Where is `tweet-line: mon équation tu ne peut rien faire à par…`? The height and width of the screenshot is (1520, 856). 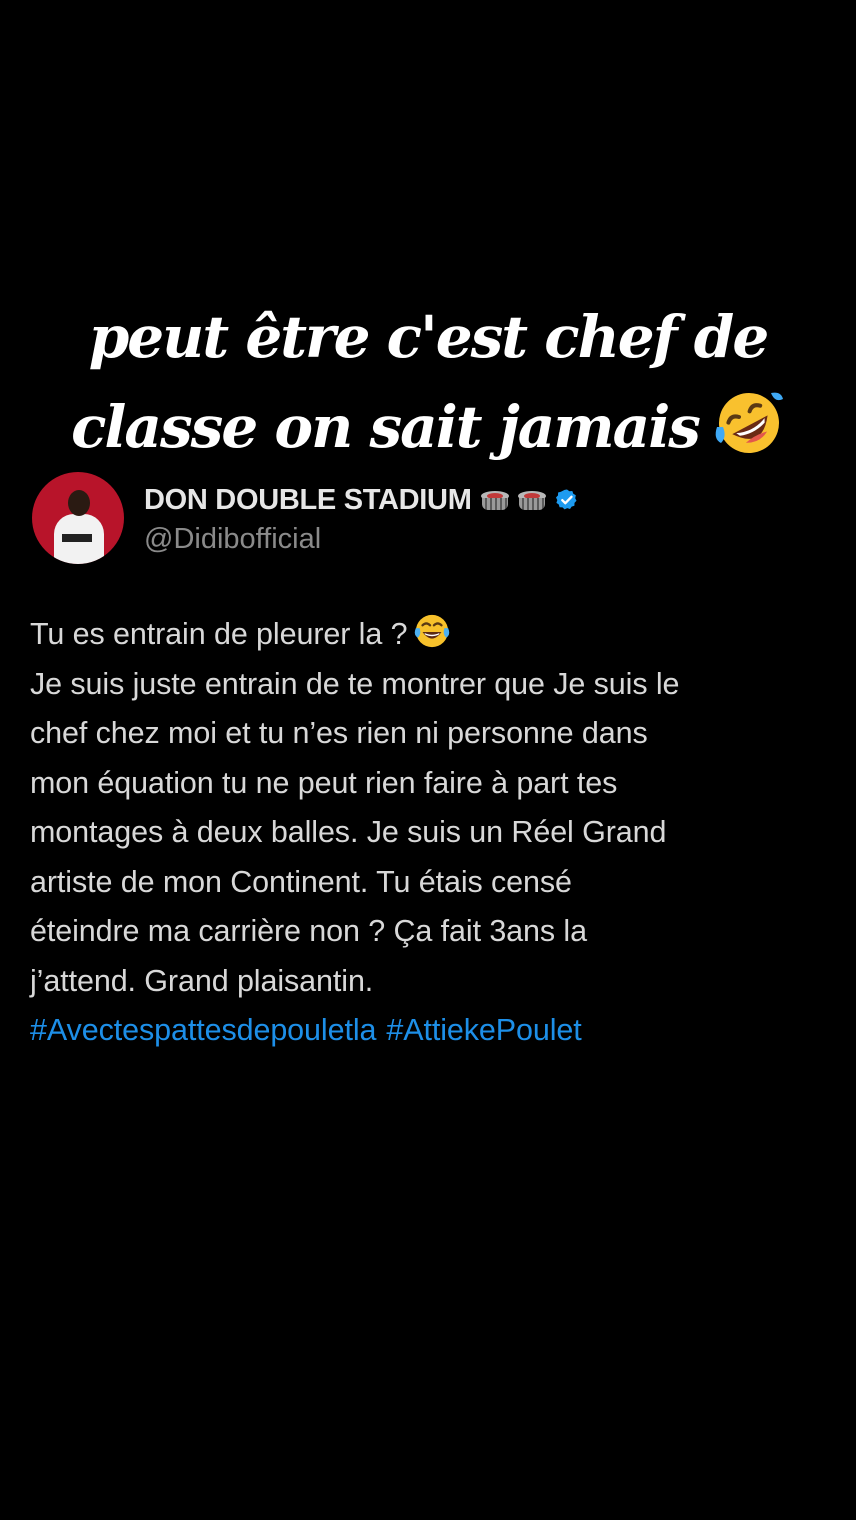
tweet-line: mon équation tu ne peut rien faire à par… is located at coordinates (324, 782).